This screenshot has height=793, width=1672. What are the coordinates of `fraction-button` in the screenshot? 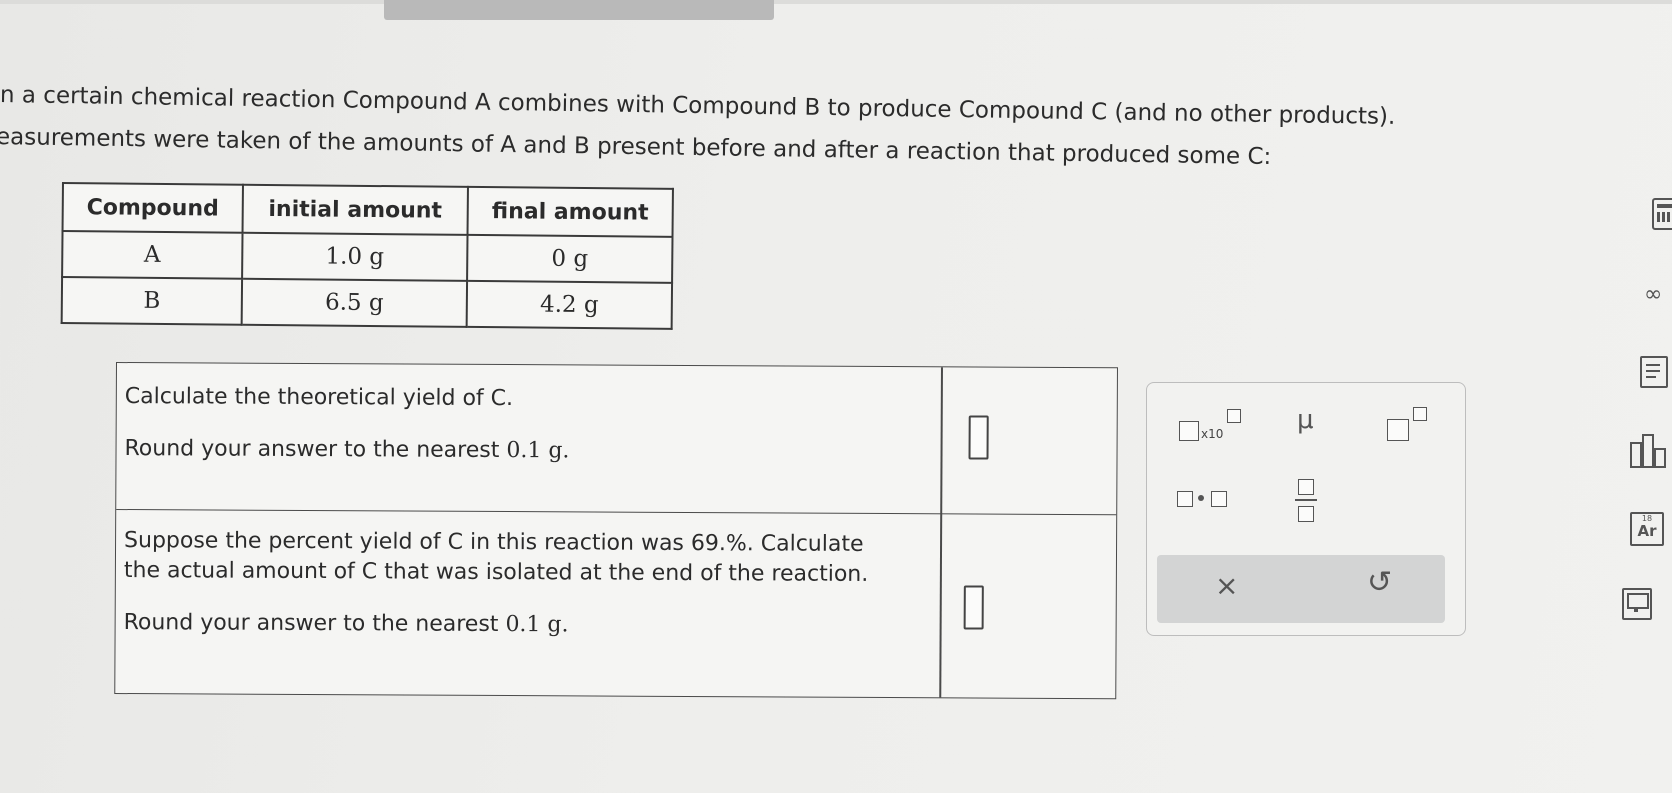 It's located at (1306, 501).